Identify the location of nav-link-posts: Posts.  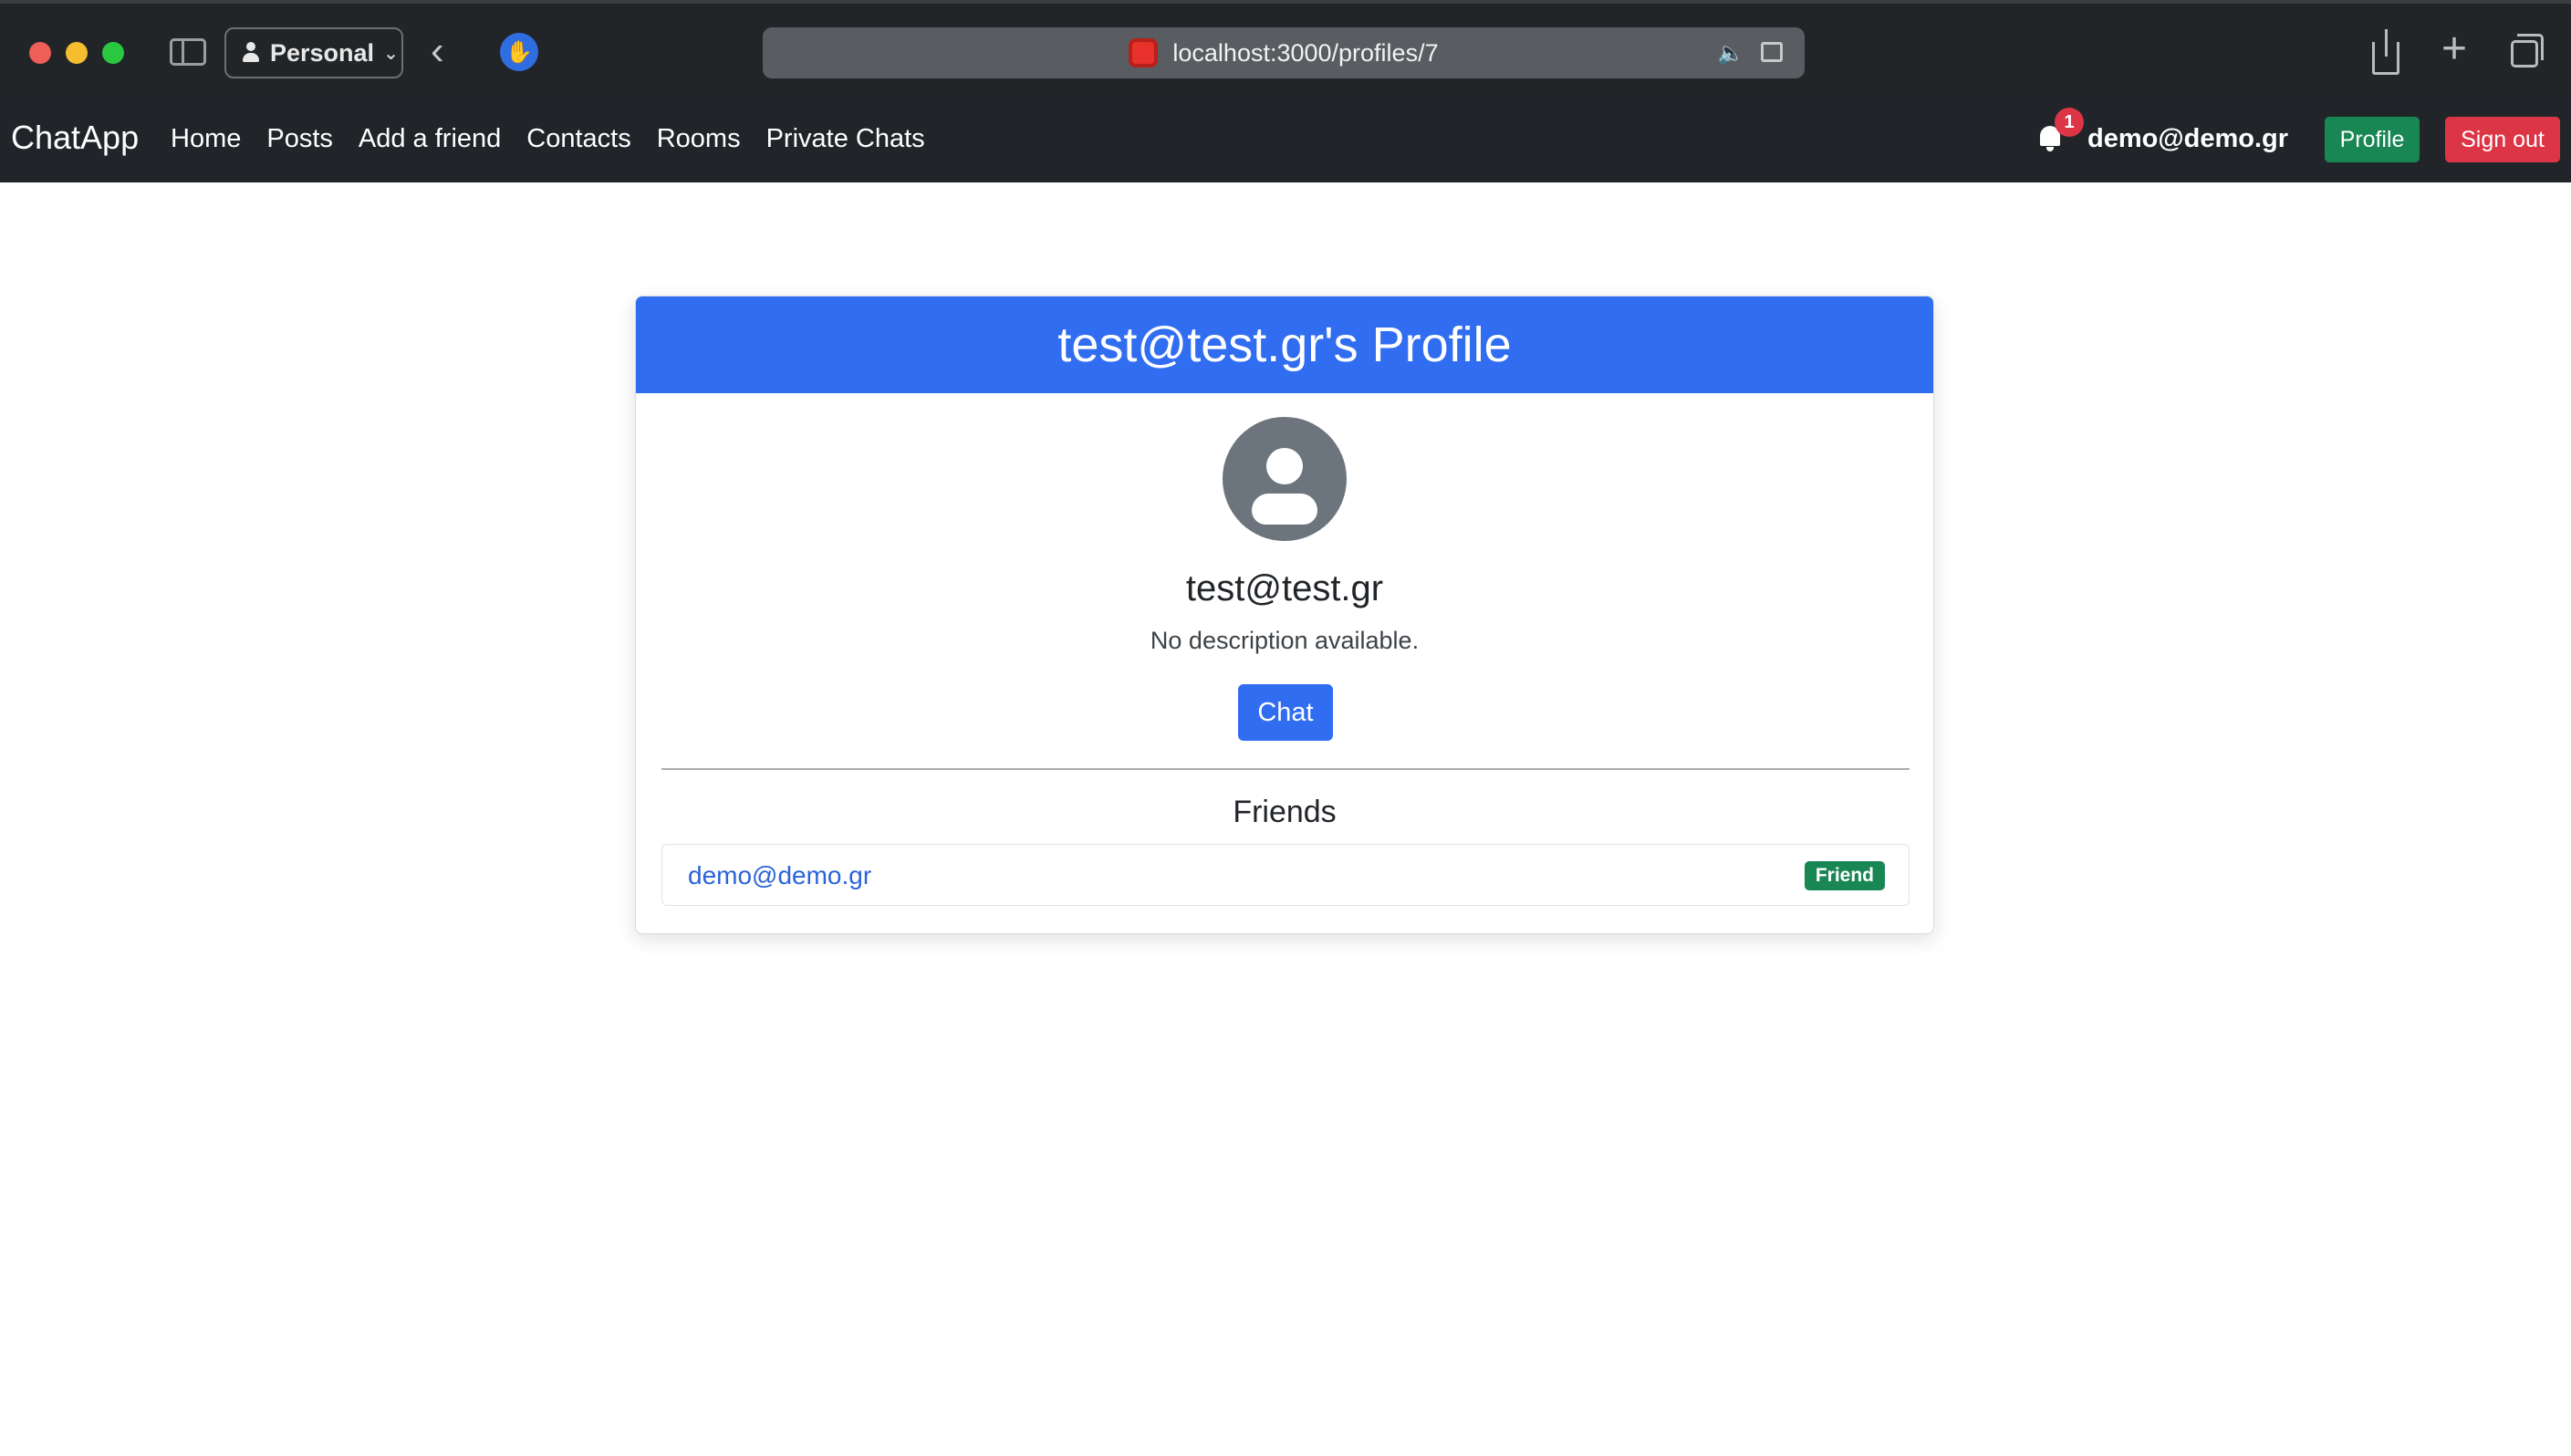
(300, 139).